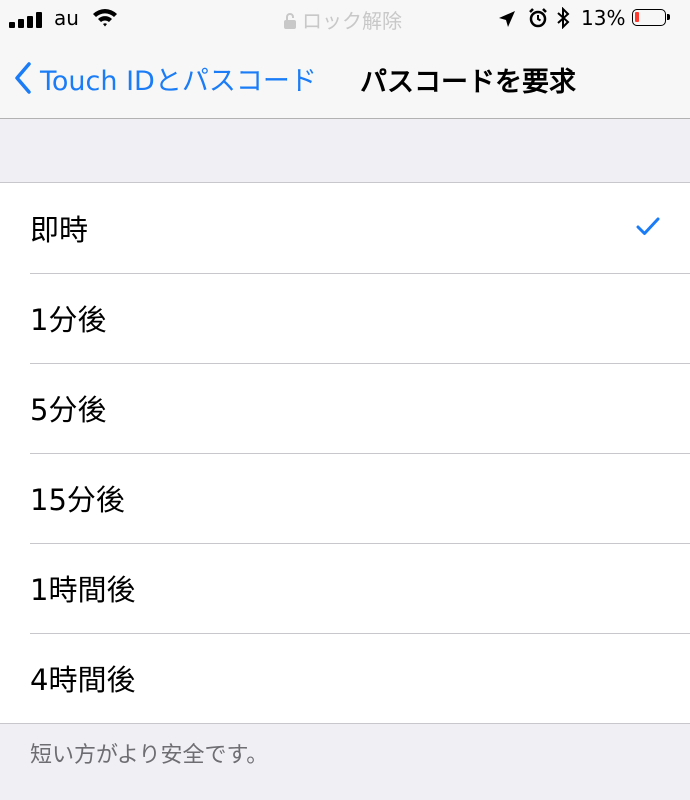 Image resolution: width=690 pixels, height=800 pixels. I want to click on carrier-name: au, so click(66, 18).